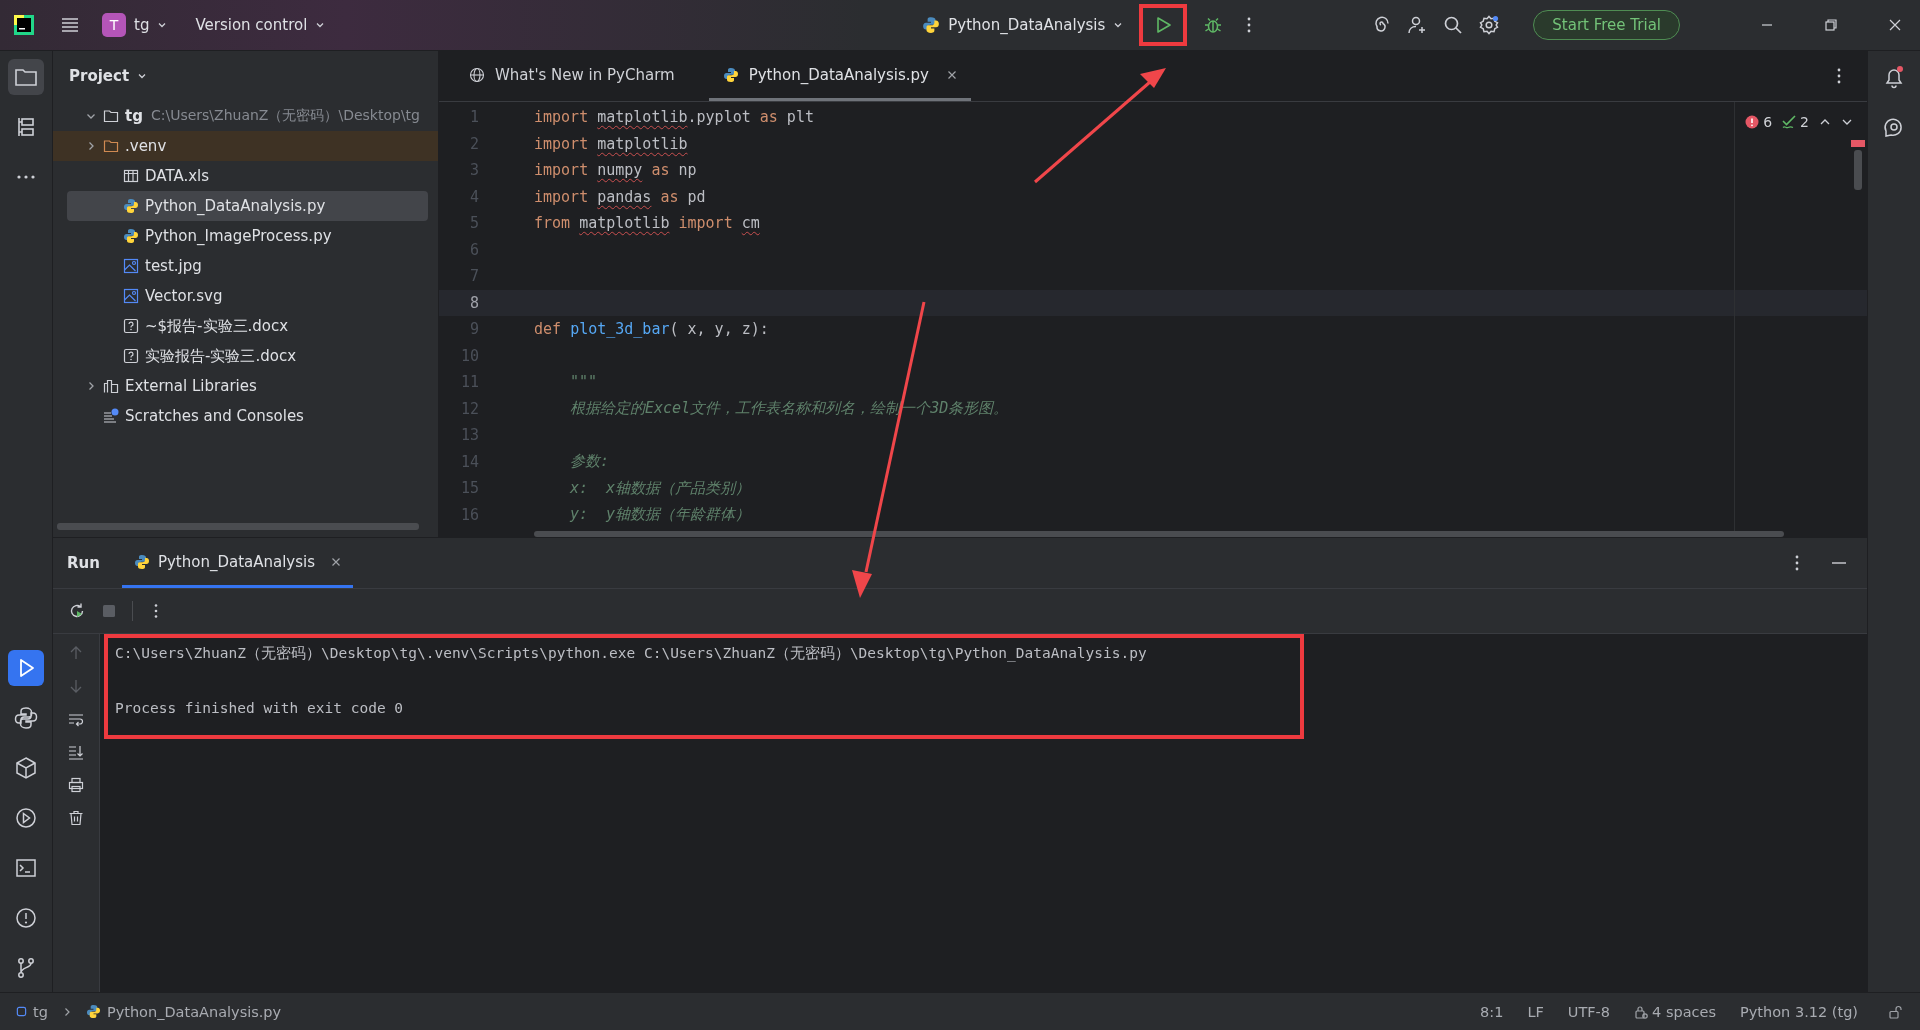 The height and width of the screenshot is (1030, 1920). Describe the element at coordinates (247, 326) in the screenshot. I see `tree-item: ~$报告-实验三.docx` at that location.